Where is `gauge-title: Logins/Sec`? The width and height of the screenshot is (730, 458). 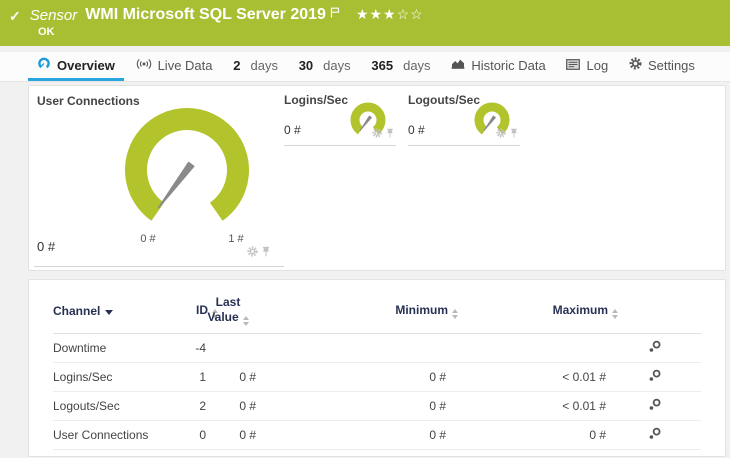 gauge-title: Logins/Sec is located at coordinates (316, 100).